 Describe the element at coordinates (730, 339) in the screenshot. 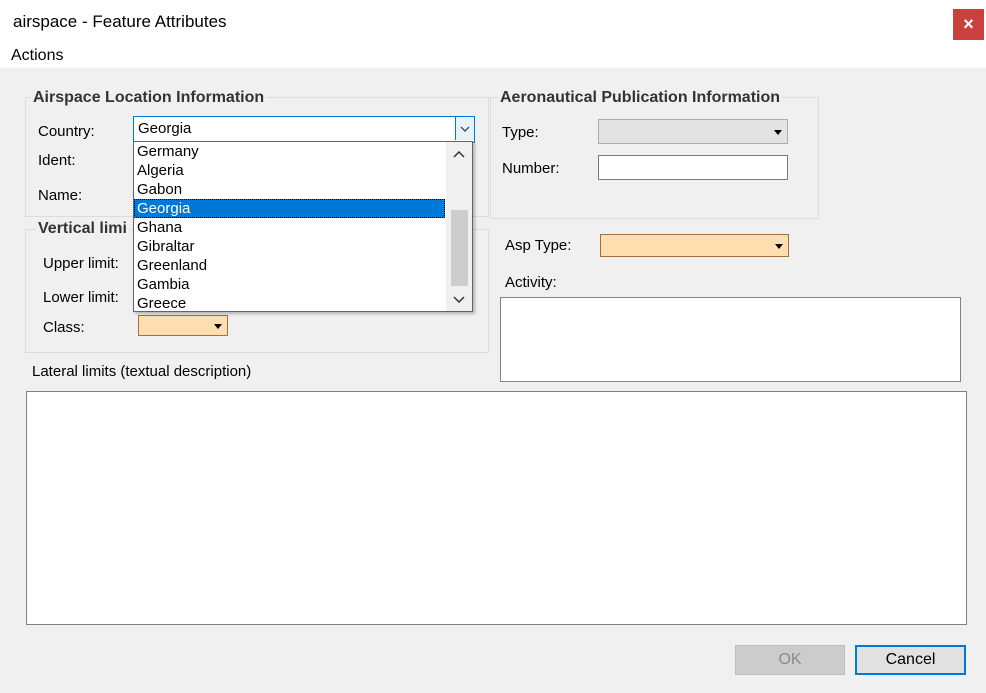

I see `activity-textarea` at that location.